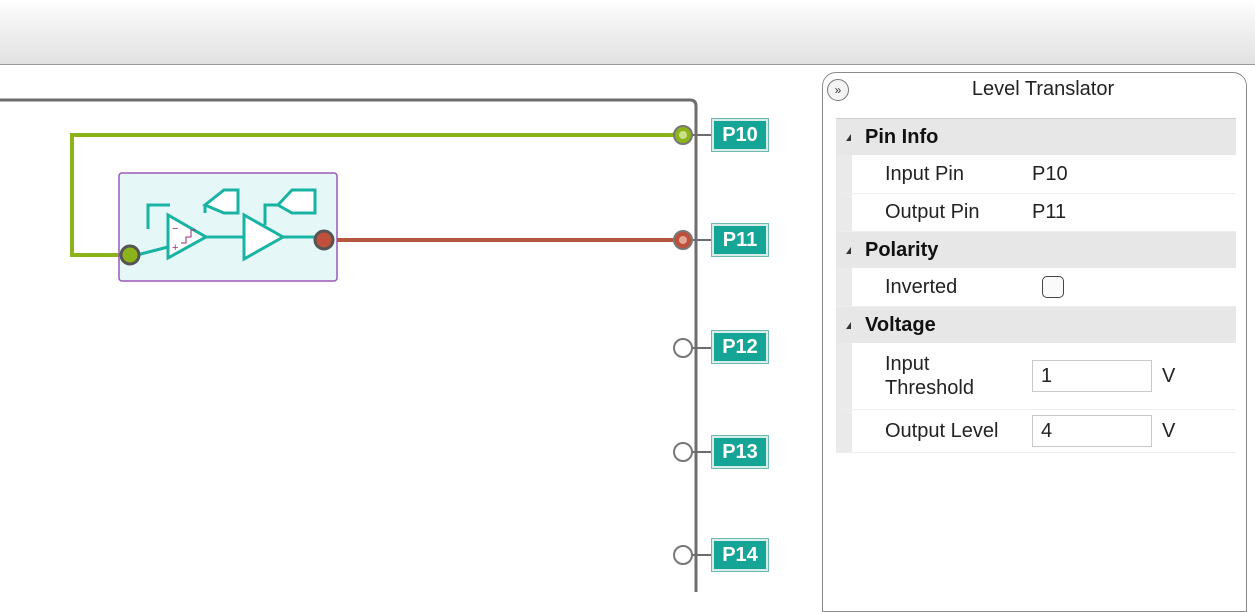 The image size is (1255, 612). What do you see at coordinates (1036, 250) in the screenshot?
I see `category-polarity: Polarity` at bounding box center [1036, 250].